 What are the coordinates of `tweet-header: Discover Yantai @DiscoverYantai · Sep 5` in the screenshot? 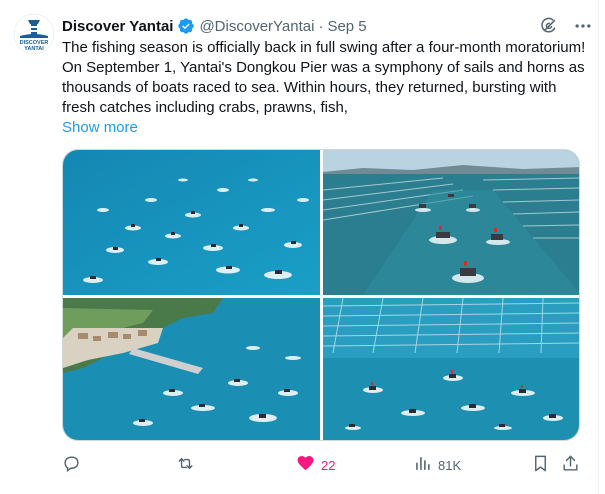 It's located at (327, 26).